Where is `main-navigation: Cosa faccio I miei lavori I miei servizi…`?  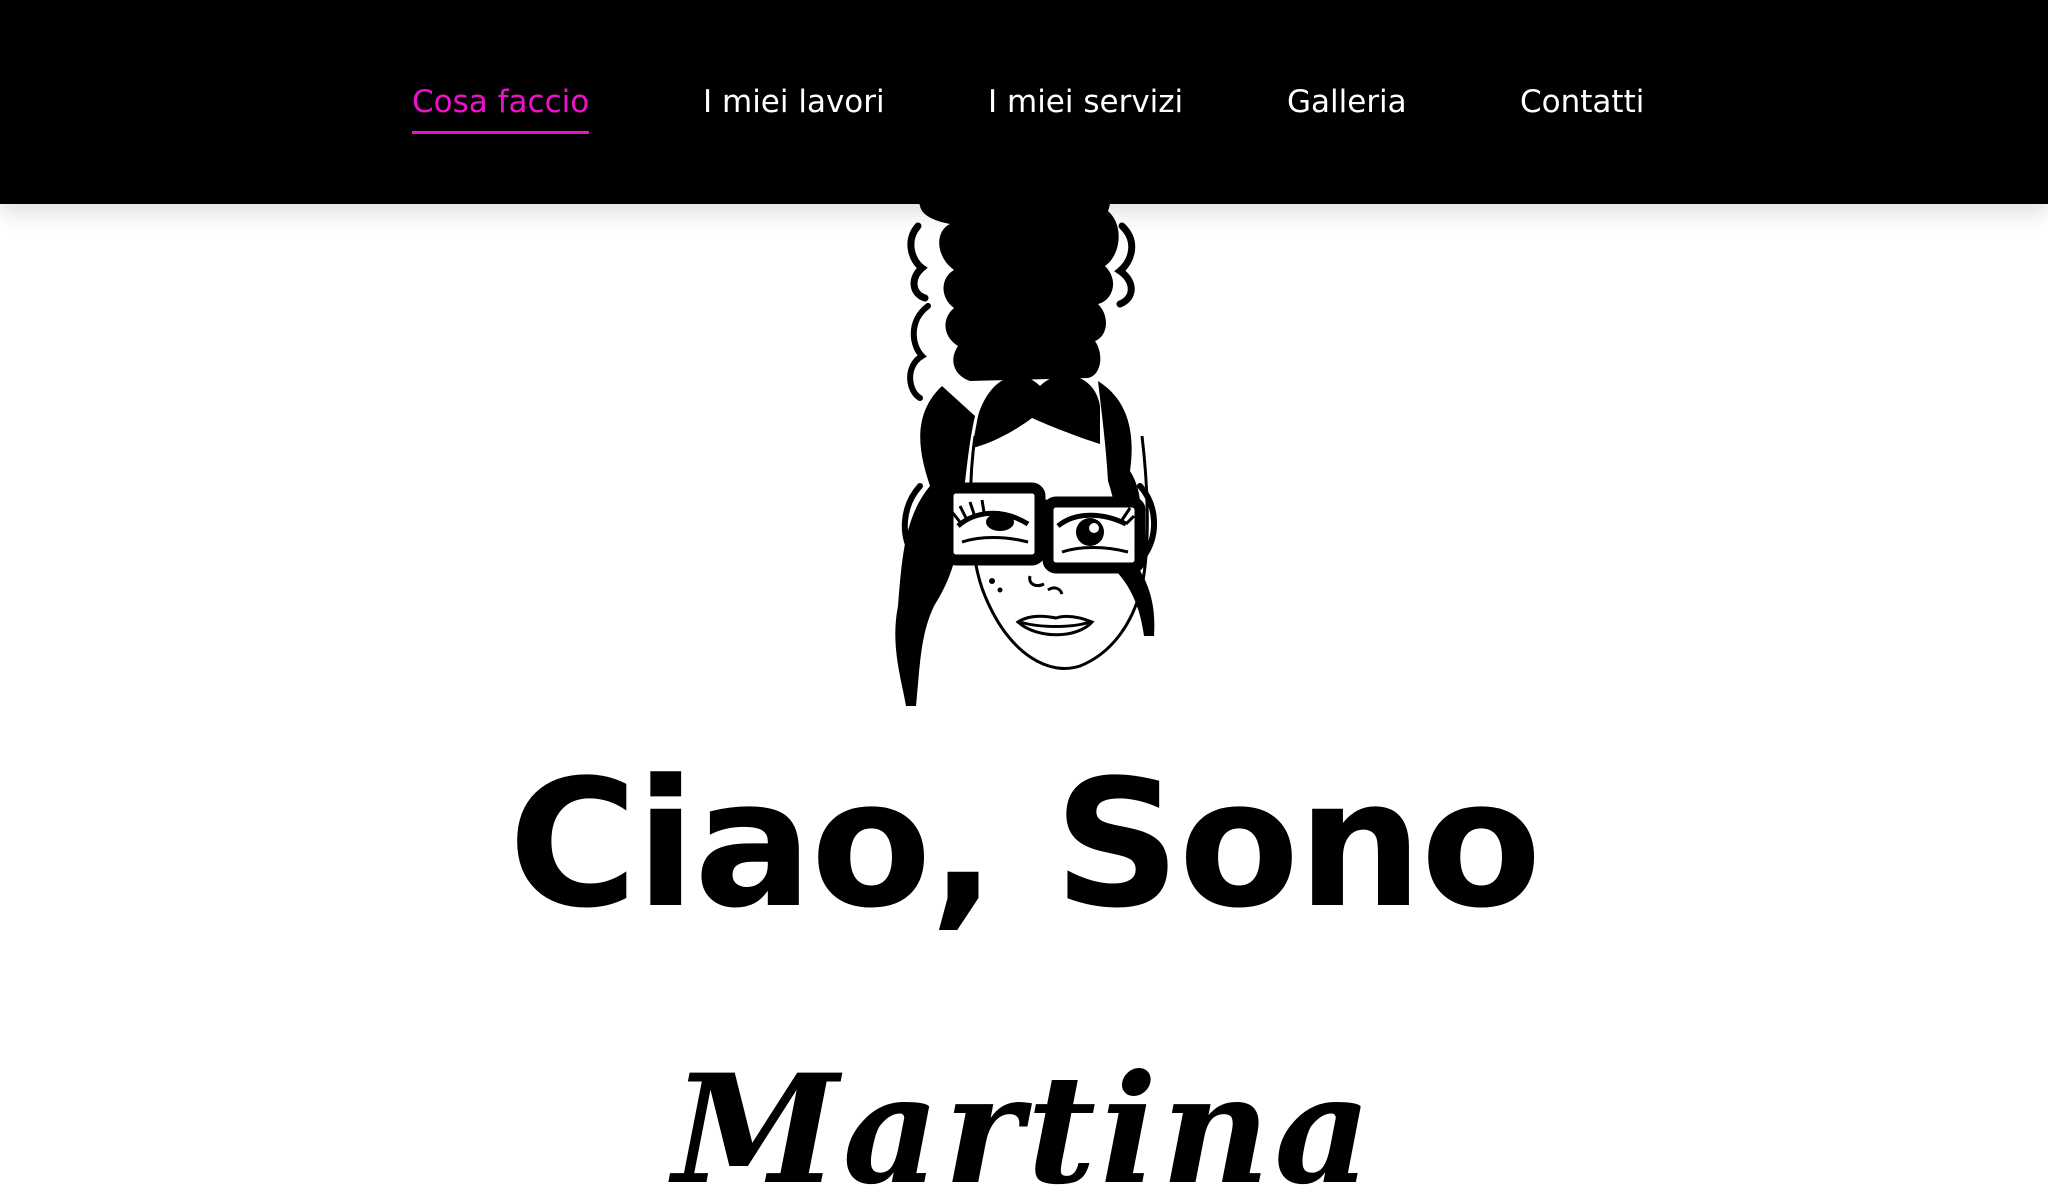 main-navigation: Cosa faccio I miei lavori I miei servizi… is located at coordinates (1024, 106).